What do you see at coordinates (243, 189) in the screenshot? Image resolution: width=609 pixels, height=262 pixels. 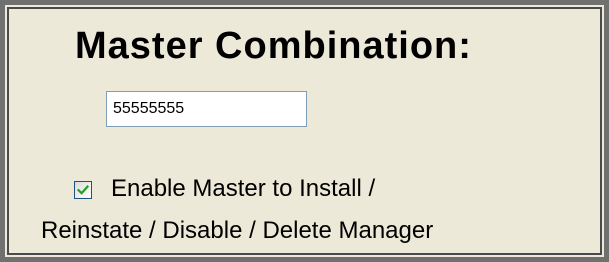 I see `enable-master-label: Enable Master to Install /` at bounding box center [243, 189].